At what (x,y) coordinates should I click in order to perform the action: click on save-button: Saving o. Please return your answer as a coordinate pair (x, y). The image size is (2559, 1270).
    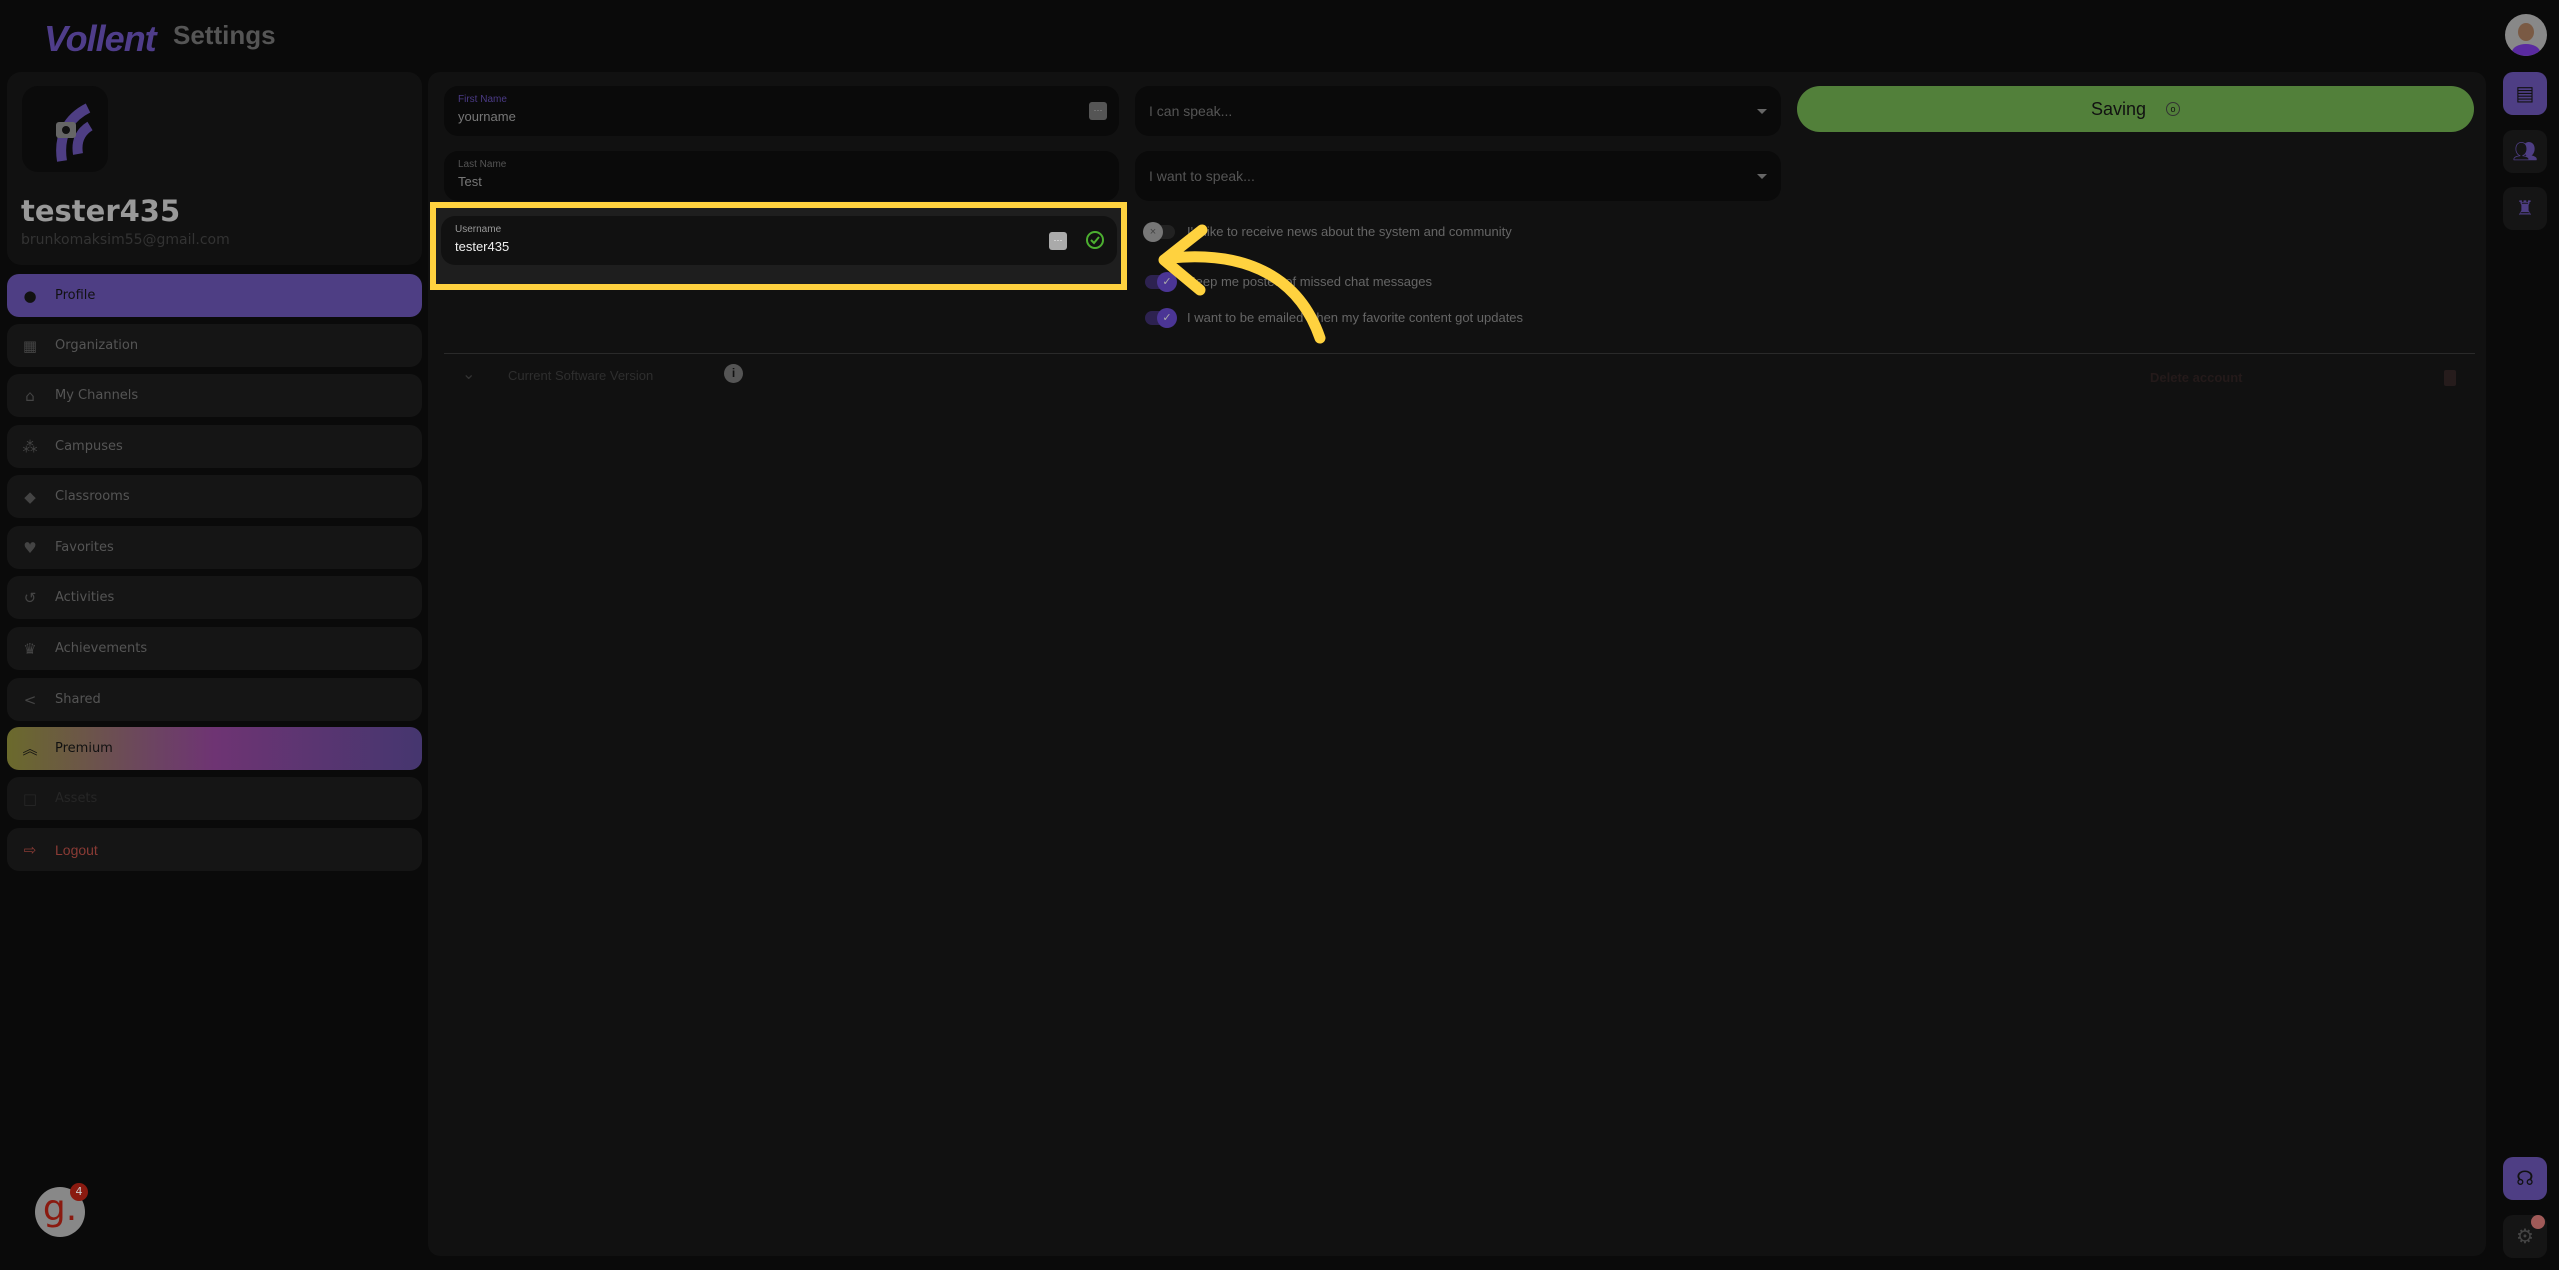
    Looking at the image, I should click on (2135, 109).